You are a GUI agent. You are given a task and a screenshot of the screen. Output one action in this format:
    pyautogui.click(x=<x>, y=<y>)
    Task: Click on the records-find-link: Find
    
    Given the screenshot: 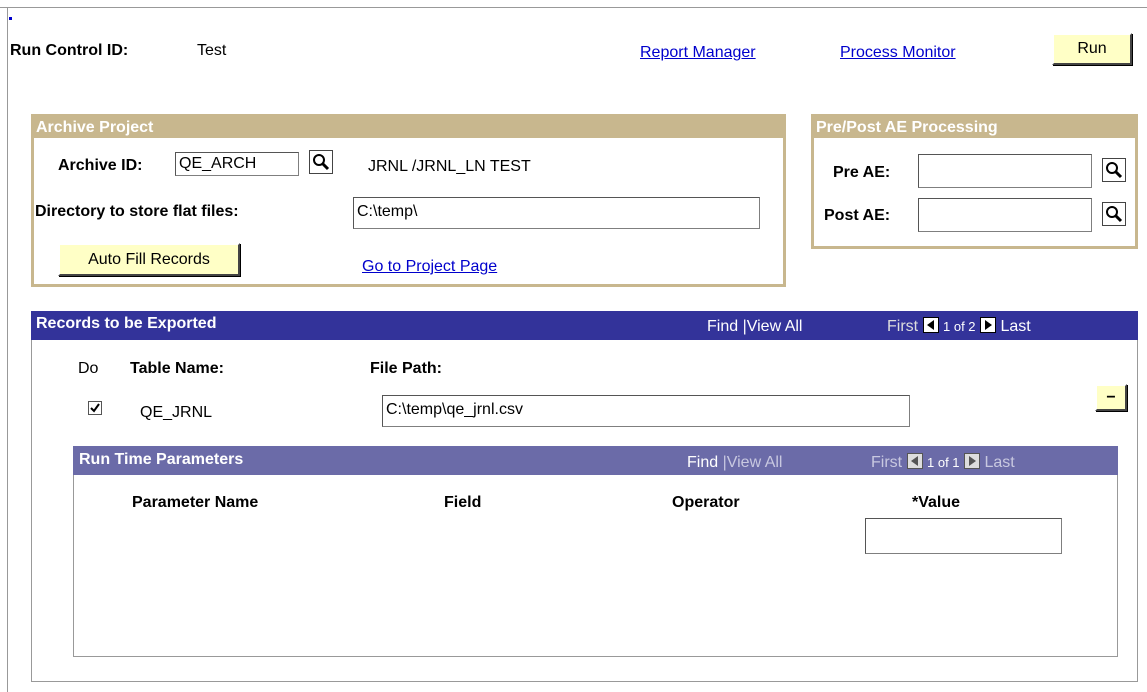 What is the action you would take?
    pyautogui.click(x=722, y=326)
    